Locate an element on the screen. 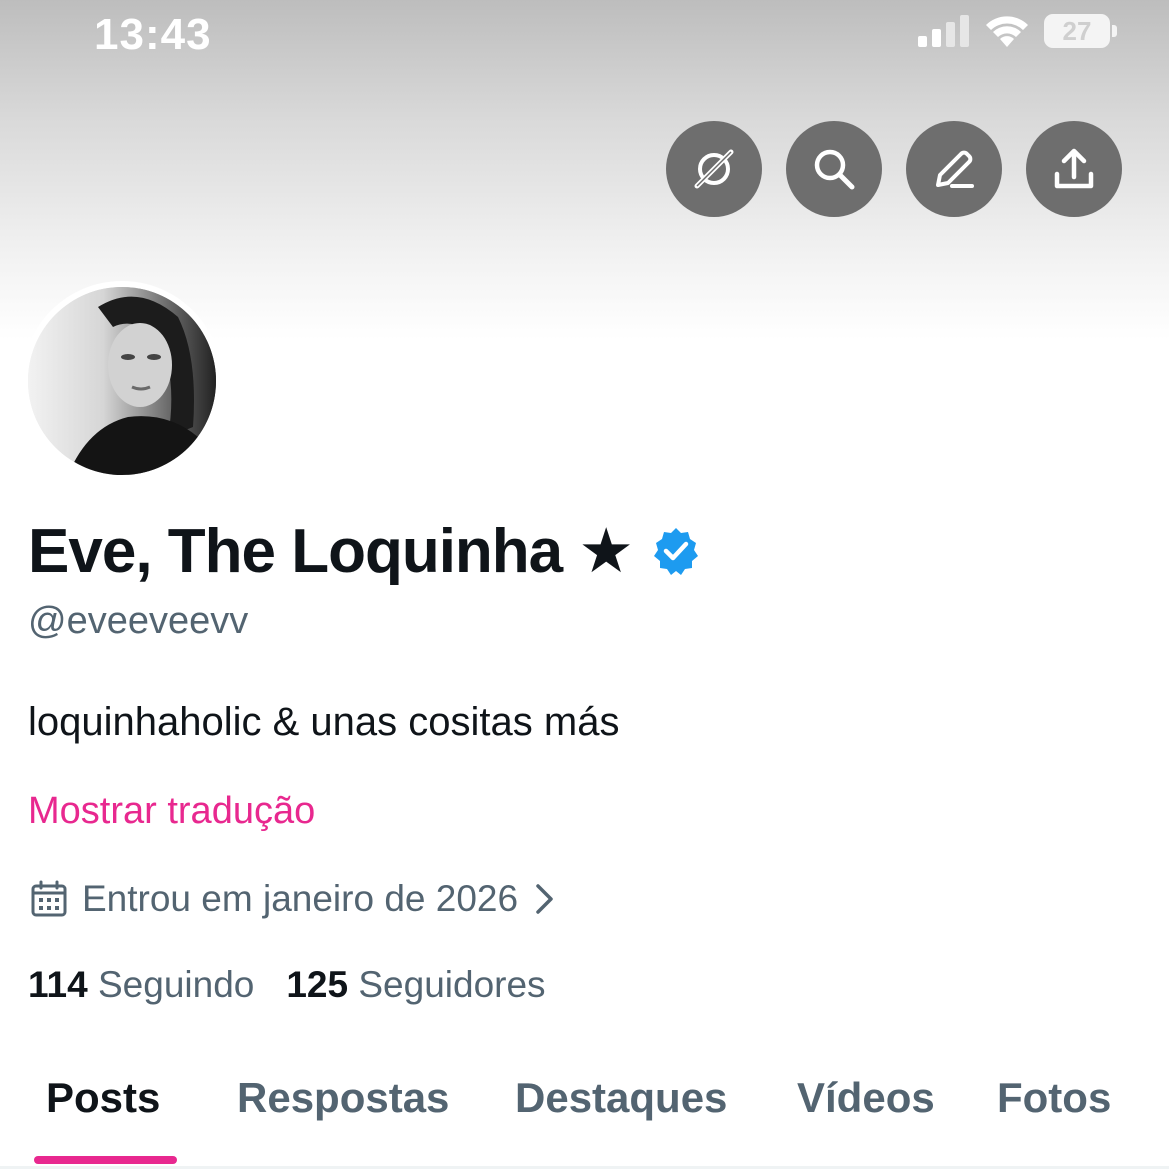 Image resolution: width=1169 pixels, height=1169 pixels. joined-date-row: Entrou em janeiro de 2026 is located at coordinates (293, 899).